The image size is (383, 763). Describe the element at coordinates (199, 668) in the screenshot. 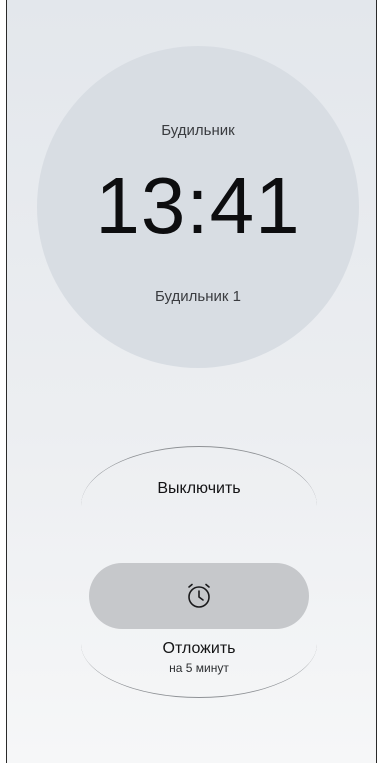

I see `snooze-duration: на 5 минут` at that location.